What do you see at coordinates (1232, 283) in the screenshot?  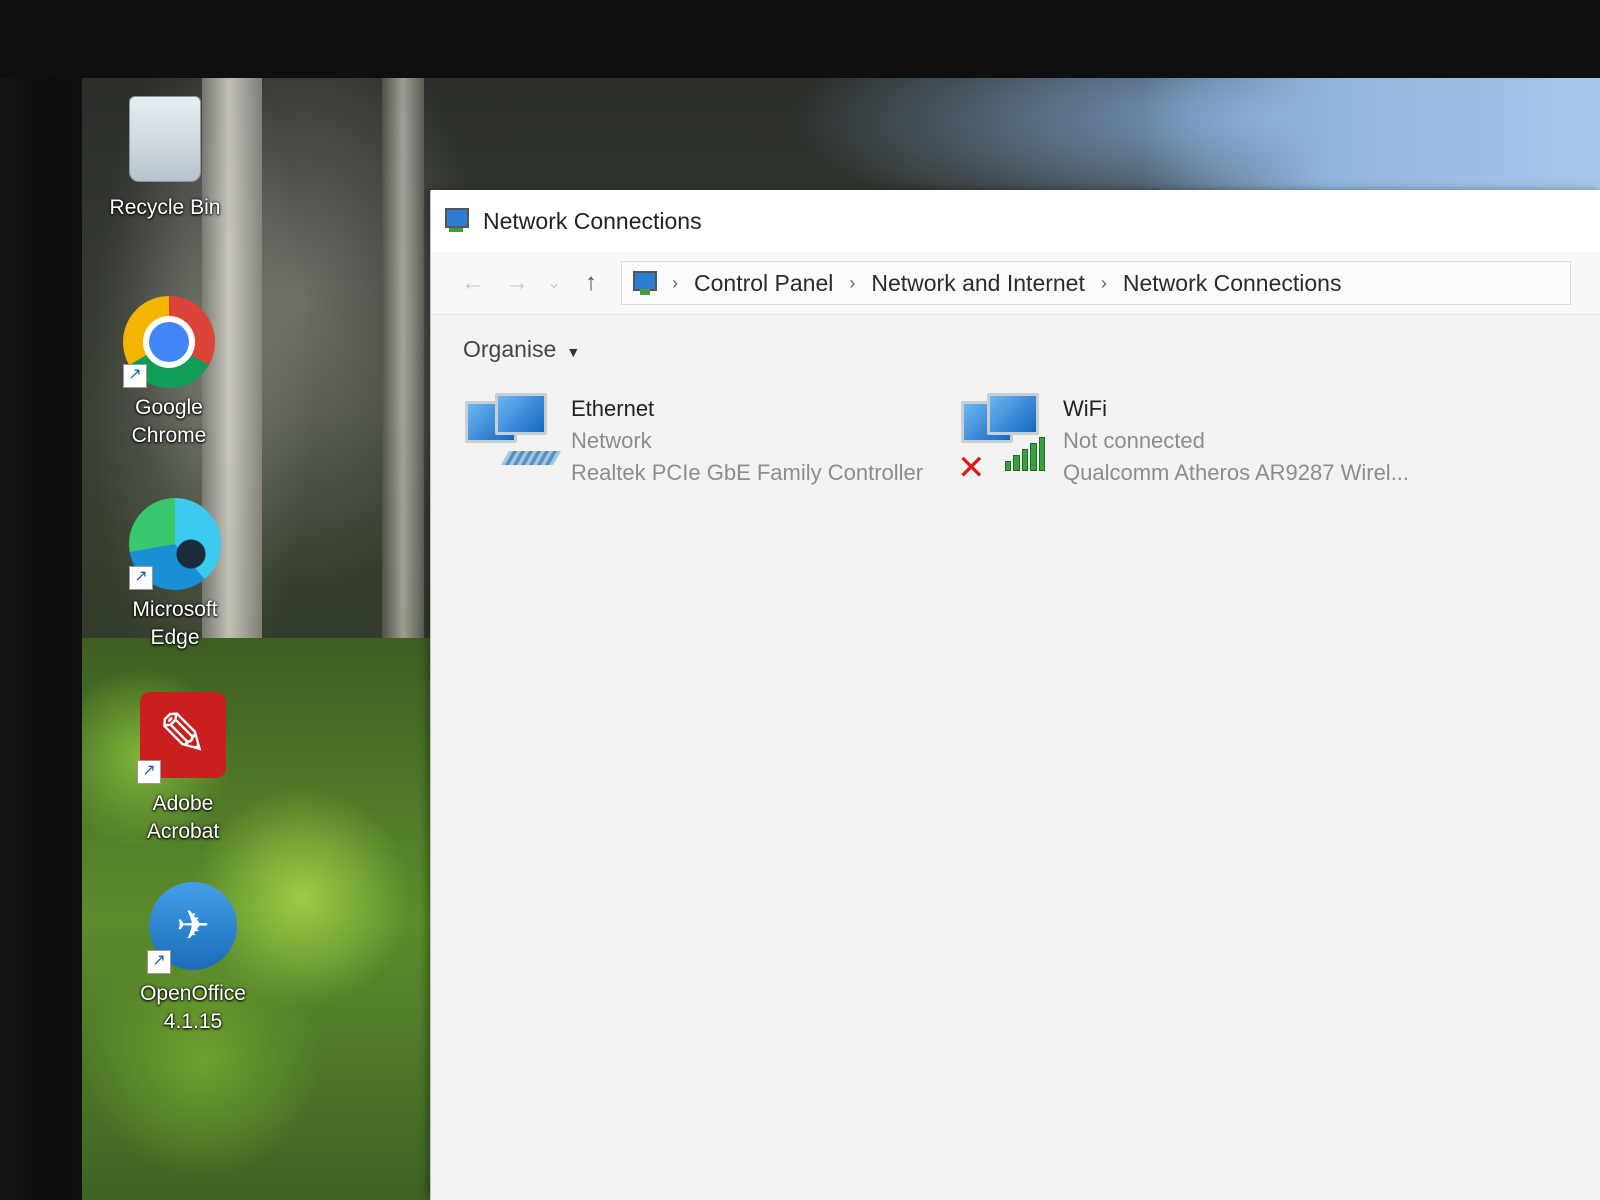 I see `breadcrumb-network-connections: Network Connections` at bounding box center [1232, 283].